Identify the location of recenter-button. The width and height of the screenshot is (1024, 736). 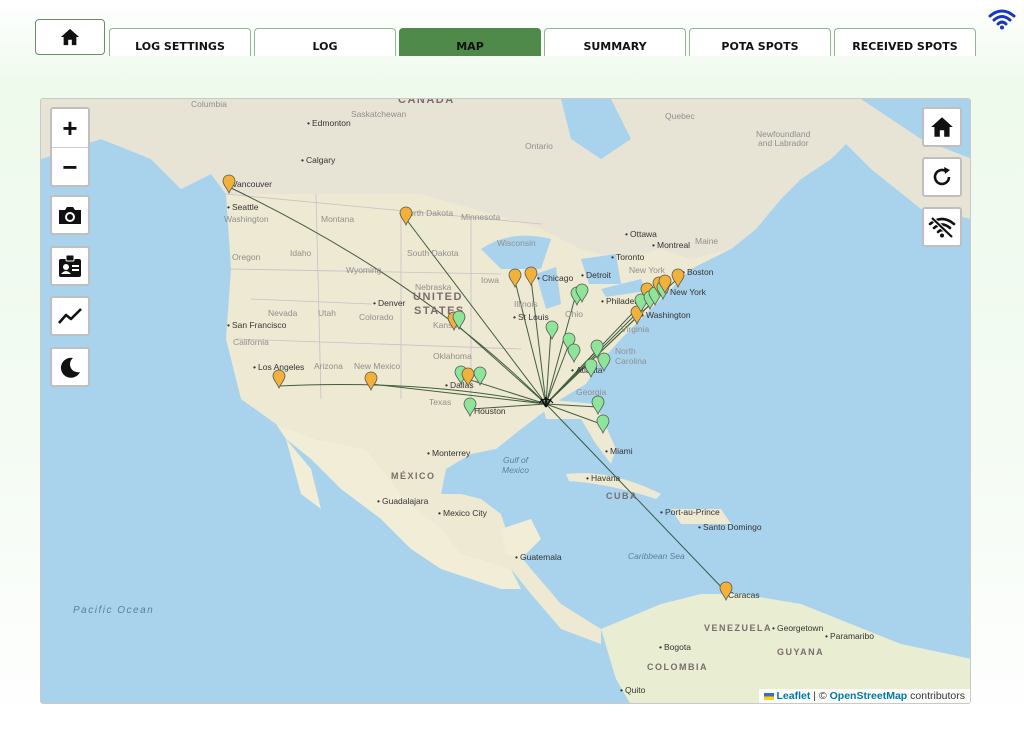
(942, 127).